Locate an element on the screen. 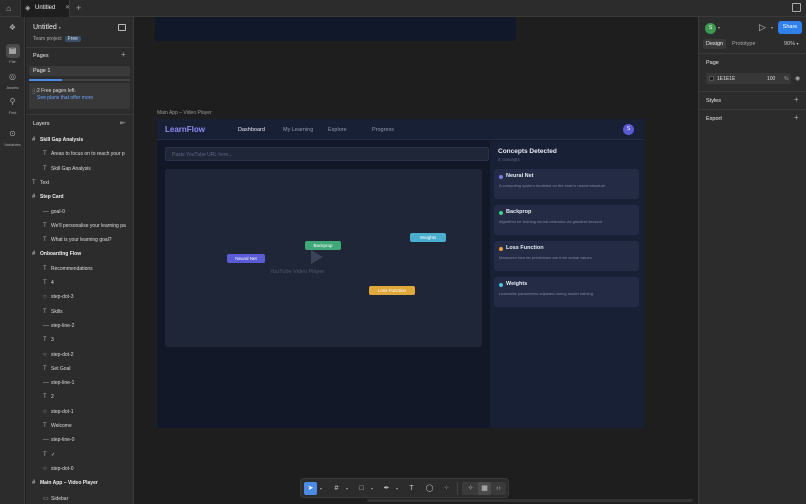  export-title: Export is located at coordinates (714, 119).